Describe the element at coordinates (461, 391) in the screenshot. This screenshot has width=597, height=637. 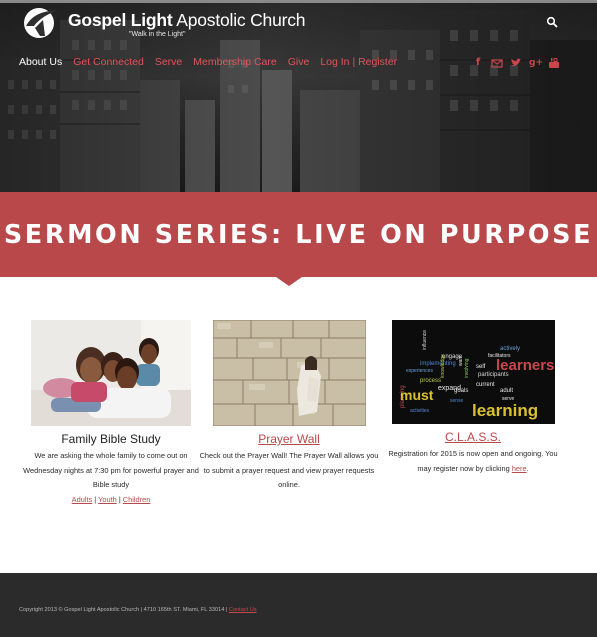
I see `svg-text: goals` at that location.